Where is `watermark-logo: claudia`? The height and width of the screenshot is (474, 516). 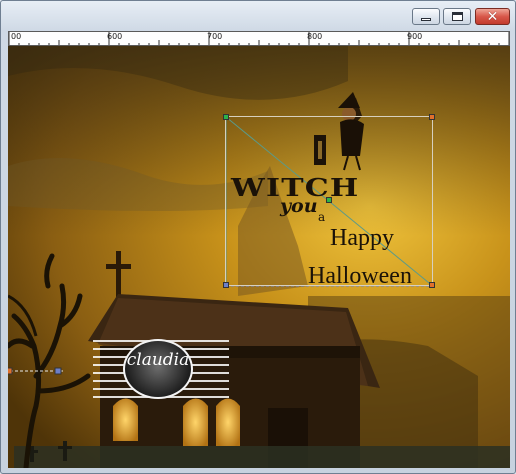 watermark-logo: claudia is located at coordinates (161, 370).